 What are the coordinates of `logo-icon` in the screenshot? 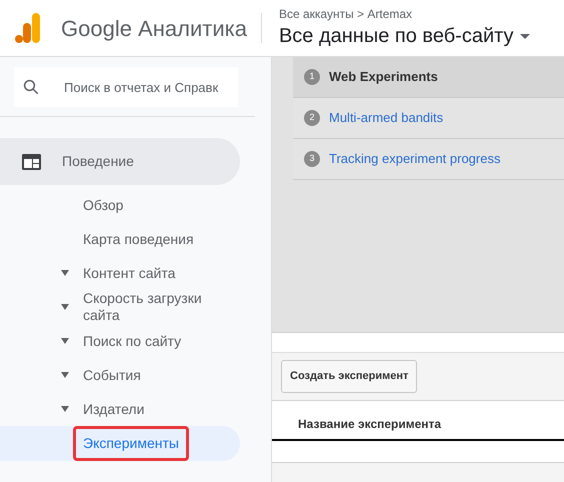 It's located at (28, 28).